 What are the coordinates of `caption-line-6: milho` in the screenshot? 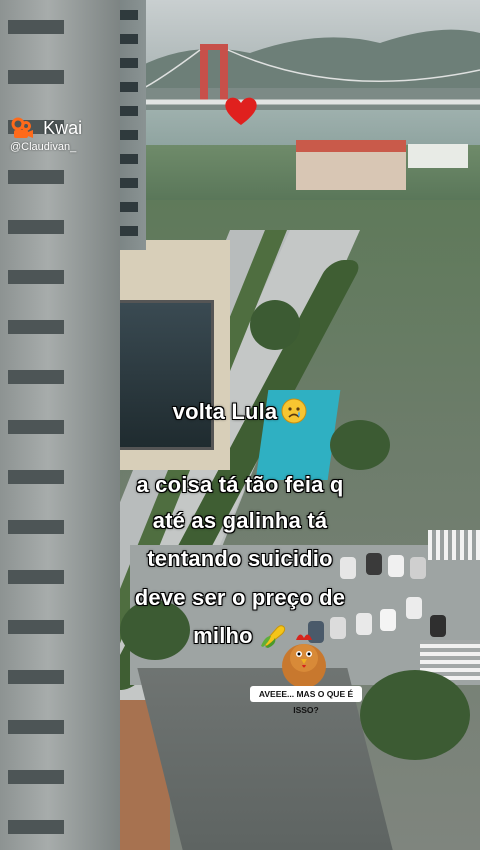 It's located at (240, 635).